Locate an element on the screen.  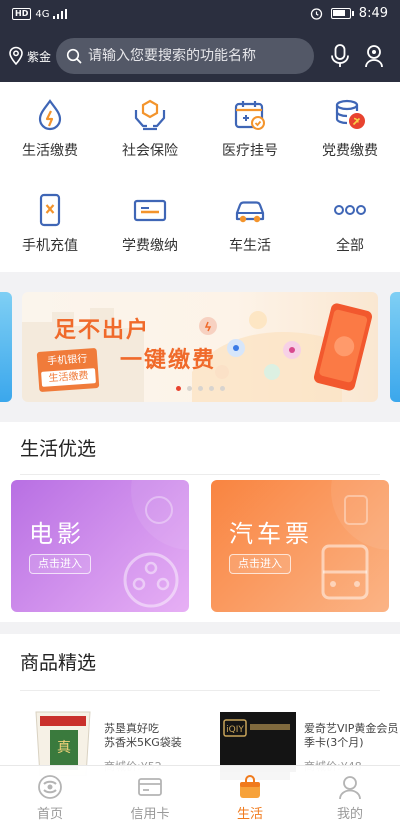
tab-home: 首页 is located at coordinates (50, 798).